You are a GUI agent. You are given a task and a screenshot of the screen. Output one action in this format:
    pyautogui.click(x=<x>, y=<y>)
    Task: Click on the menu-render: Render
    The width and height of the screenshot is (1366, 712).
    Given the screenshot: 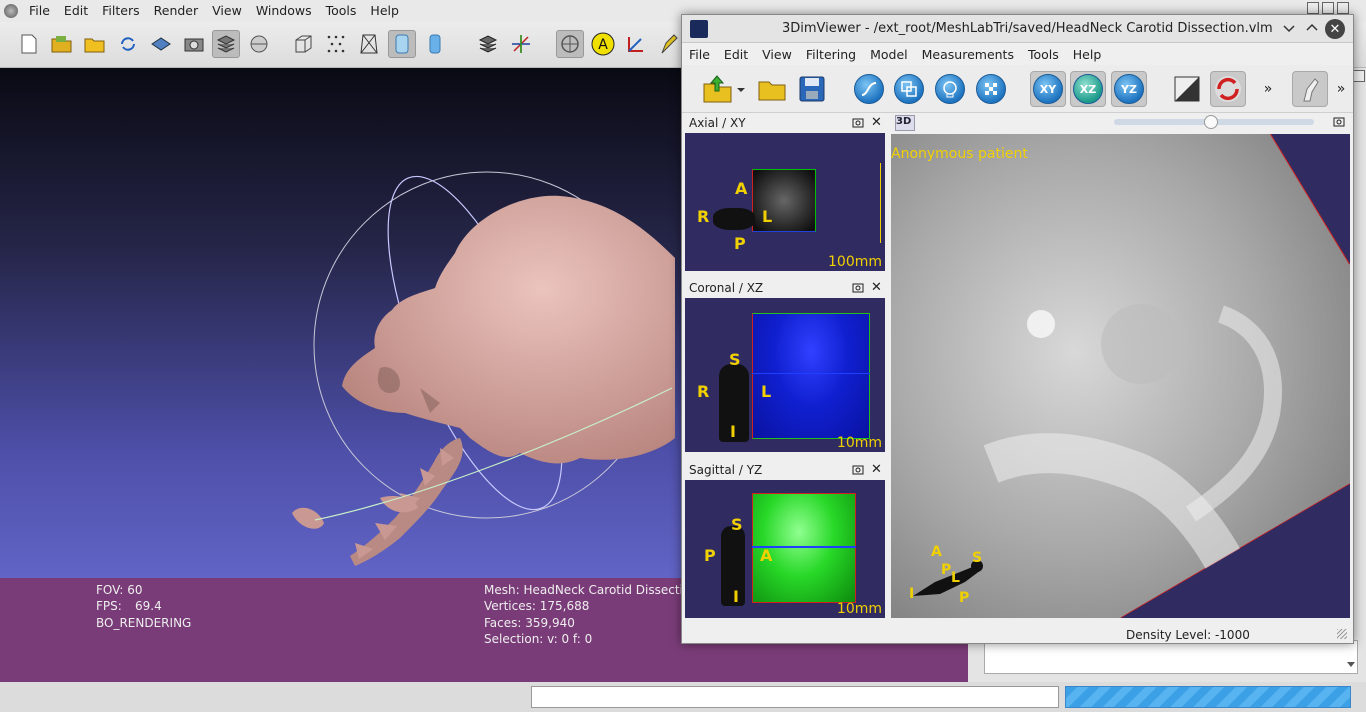 What is the action you would take?
    pyautogui.click(x=176, y=11)
    